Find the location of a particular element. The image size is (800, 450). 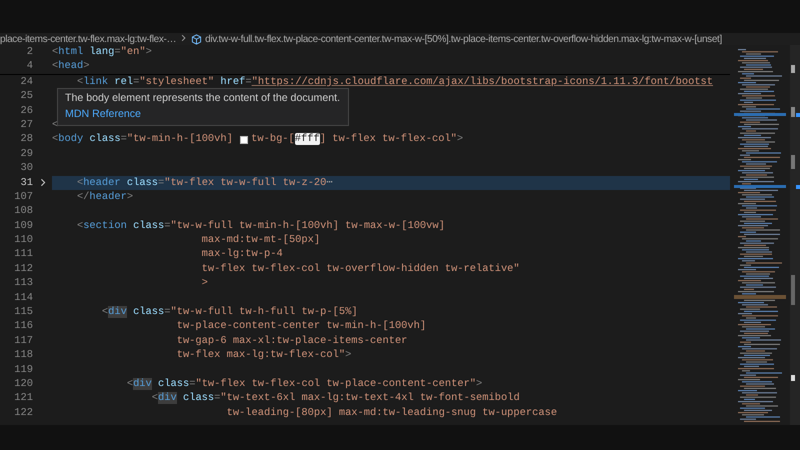

code-text: tw-place-content-center tw-min-h-[100vh] is located at coordinates (301, 326).